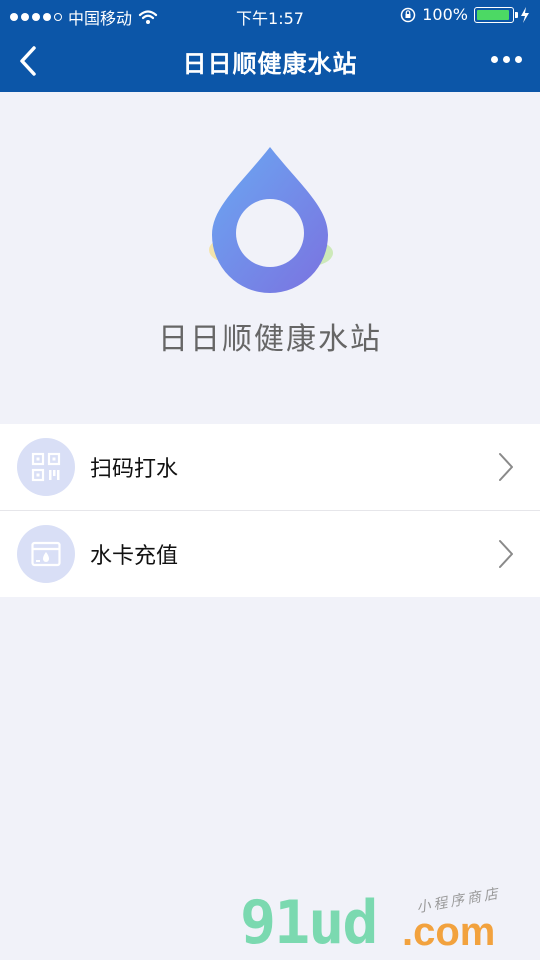 The width and height of the screenshot is (540, 960). Describe the element at coordinates (270, 15) in the screenshot. I see `status-bar: 中国移动 下午1:57 100%` at that location.